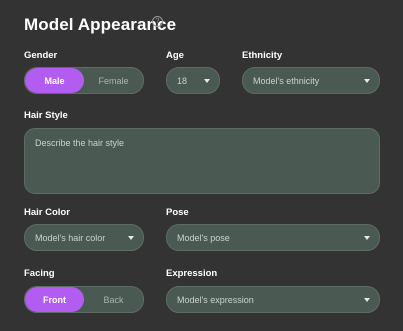 This screenshot has height=331, width=403. Describe the element at coordinates (47, 212) in the screenshot. I see `hair-color-label: Hair Color` at that location.